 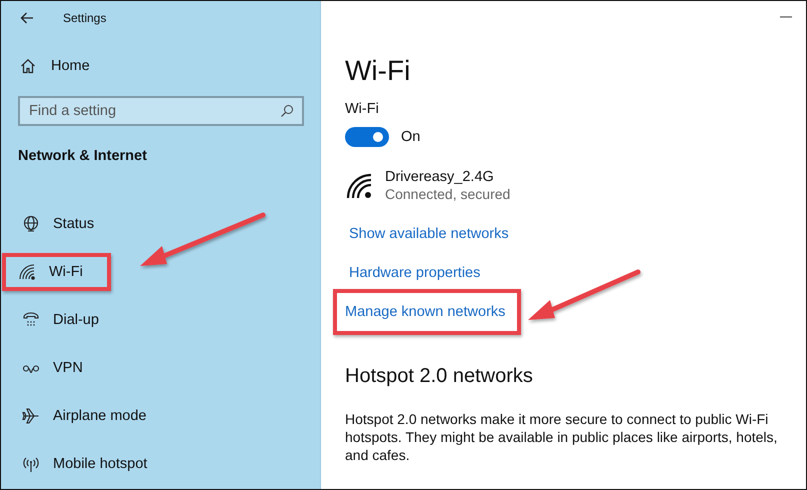 What do you see at coordinates (414, 272) in the screenshot?
I see `settings-link: Hardware properties` at bounding box center [414, 272].